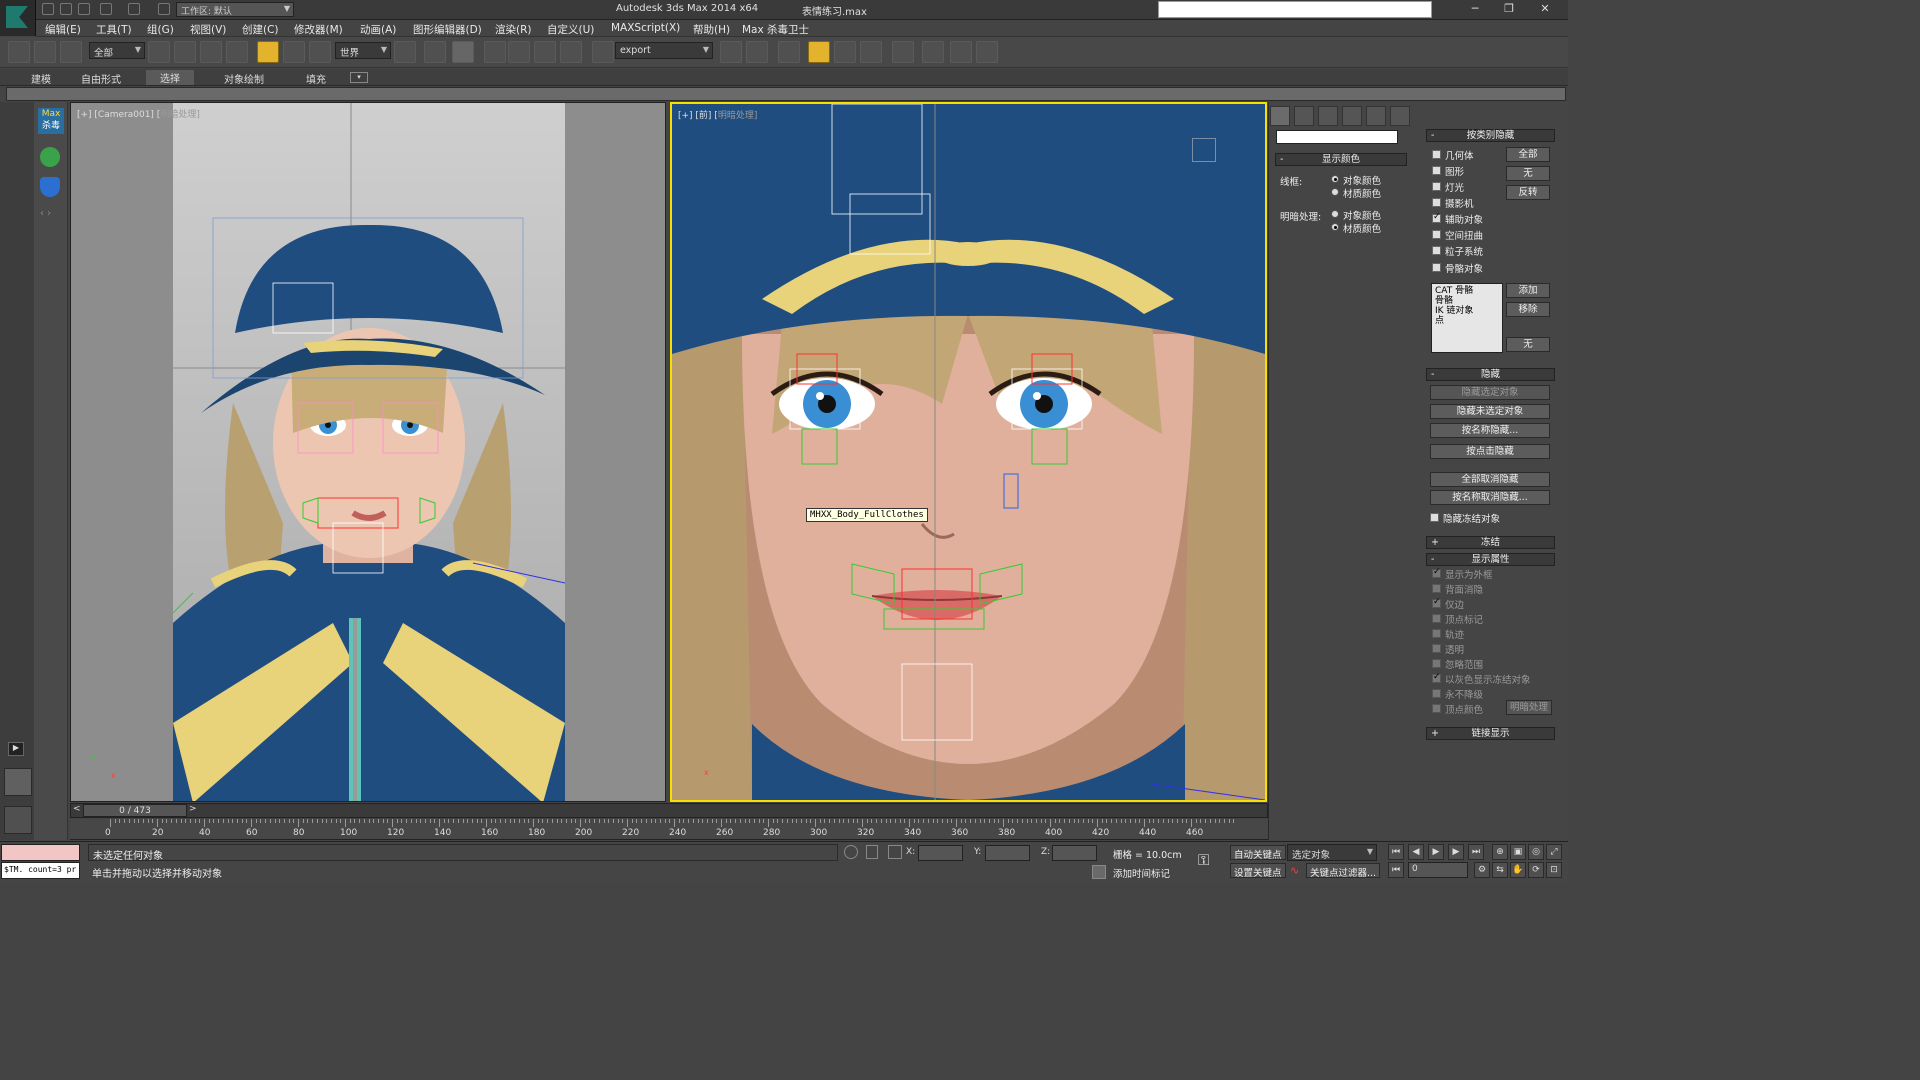 This screenshot has width=1920, height=1080. What do you see at coordinates (1341, 159) in the screenshot?
I see `display-color-rollout: - 显示颜色` at bounding box center [1341, 159].